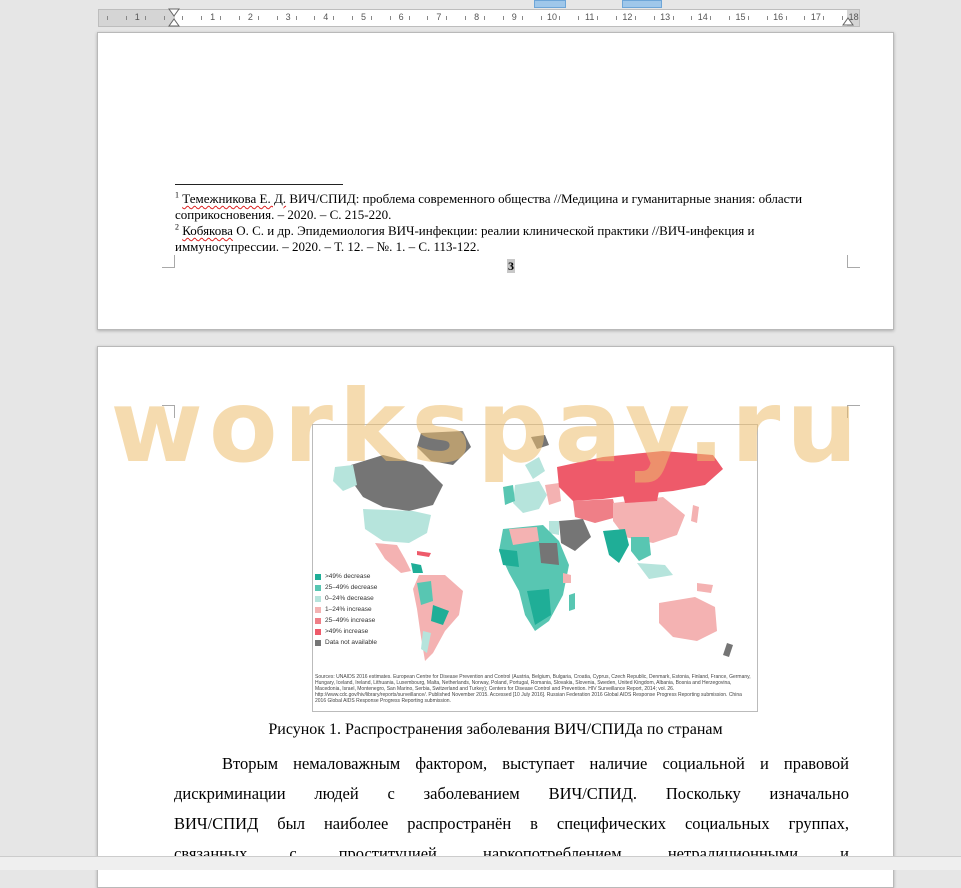 The height and width of the screenshot is (888, 961). I want to click on footnote-2-marker: 2, so click(177, 227).